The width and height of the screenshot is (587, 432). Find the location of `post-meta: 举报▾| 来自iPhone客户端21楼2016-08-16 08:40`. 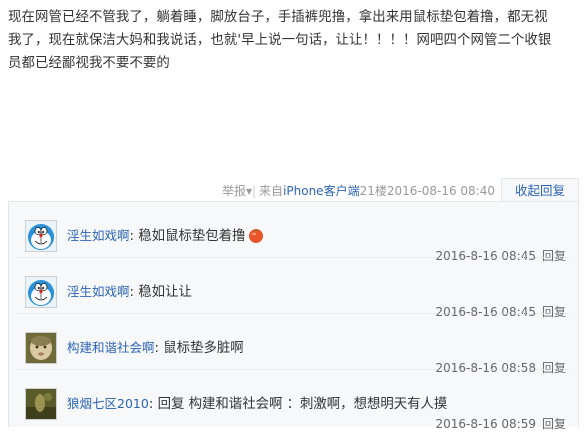

post-meta: 举报▾| 来自iPhone客户端21楼2016-08-16 08:40 is located at coordinates (358, 190).